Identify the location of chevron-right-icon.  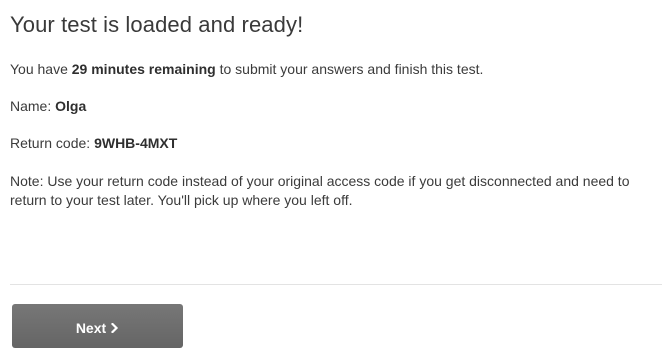
(115, 328).